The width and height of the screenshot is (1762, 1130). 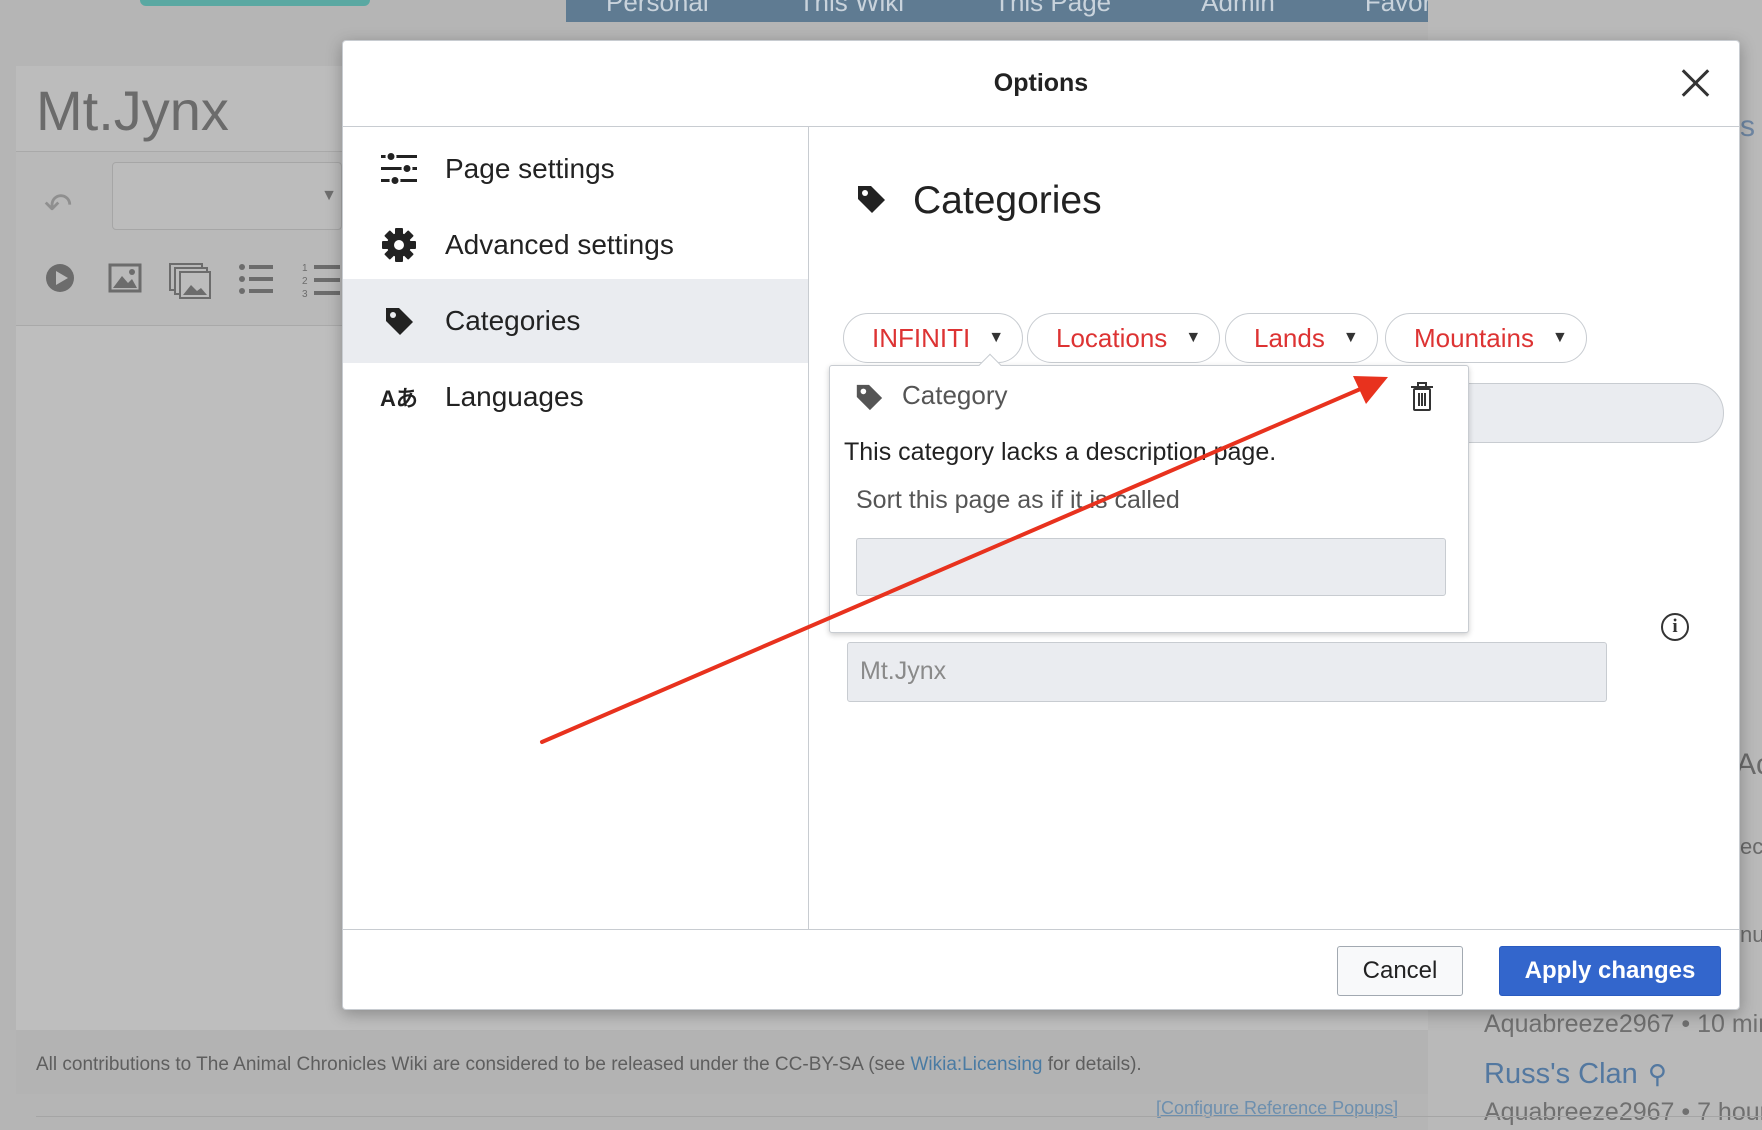 What do you see at coordinates (1041, 969) in the screenshot?
I see `dialog-footer: Cancel Apply changes` at bounding box center [1041, 969].